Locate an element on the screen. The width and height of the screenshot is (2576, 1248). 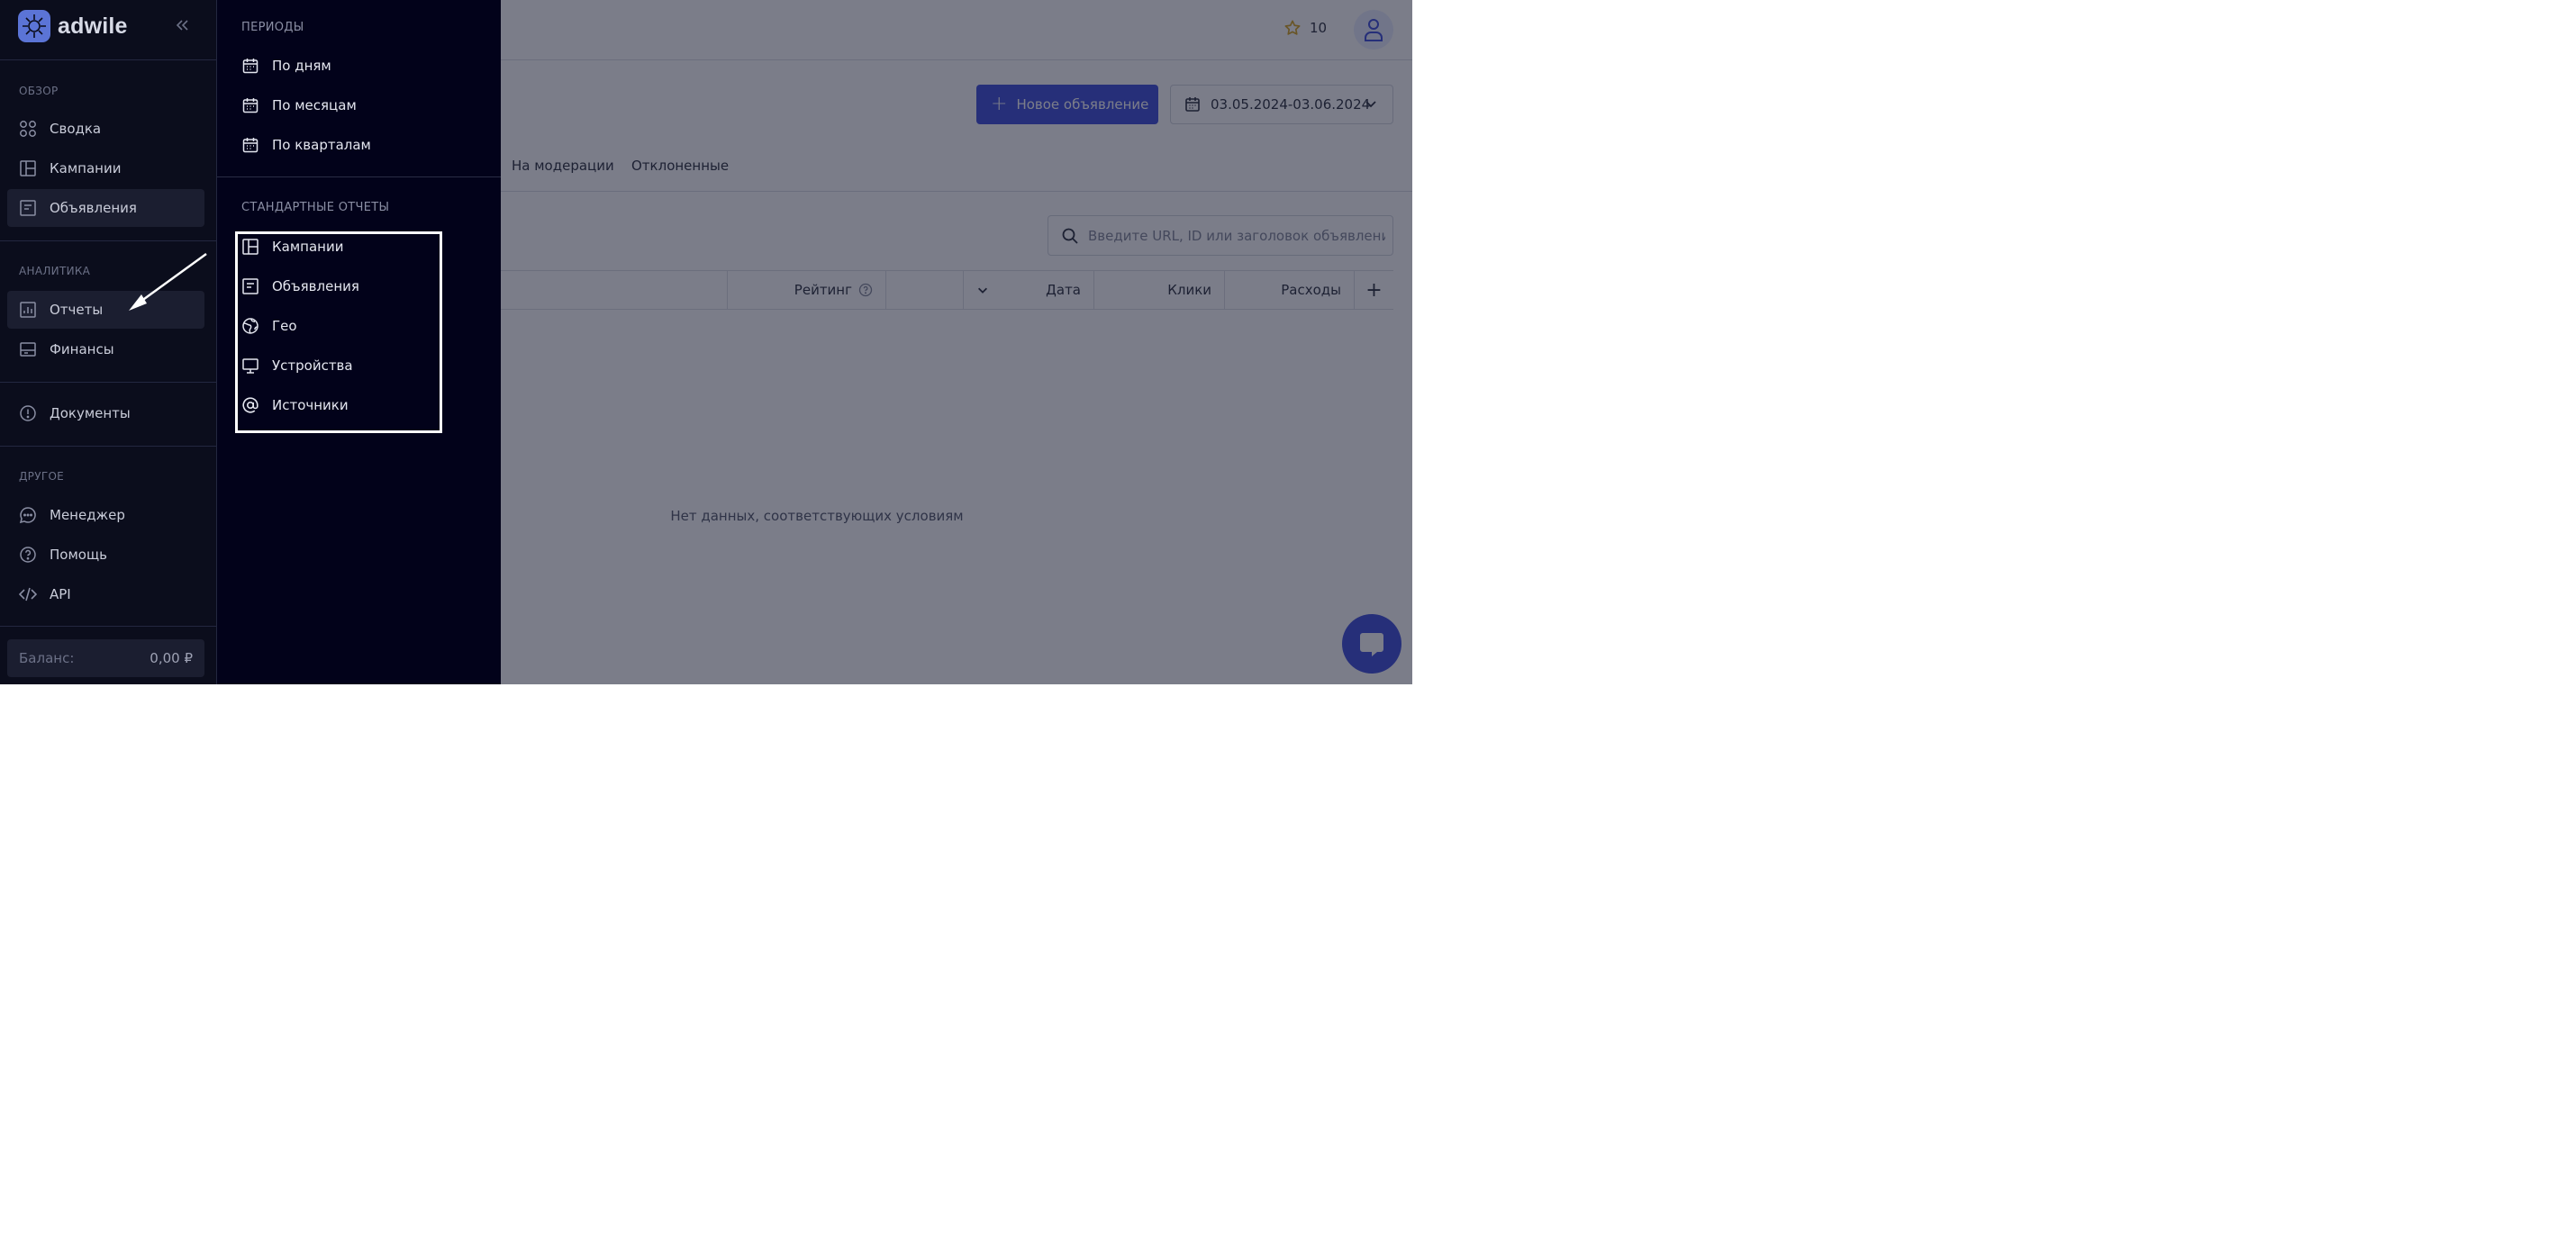
date-range-value: 03.05.2024-03.06.2024 is located at coordinates (1291, 105).